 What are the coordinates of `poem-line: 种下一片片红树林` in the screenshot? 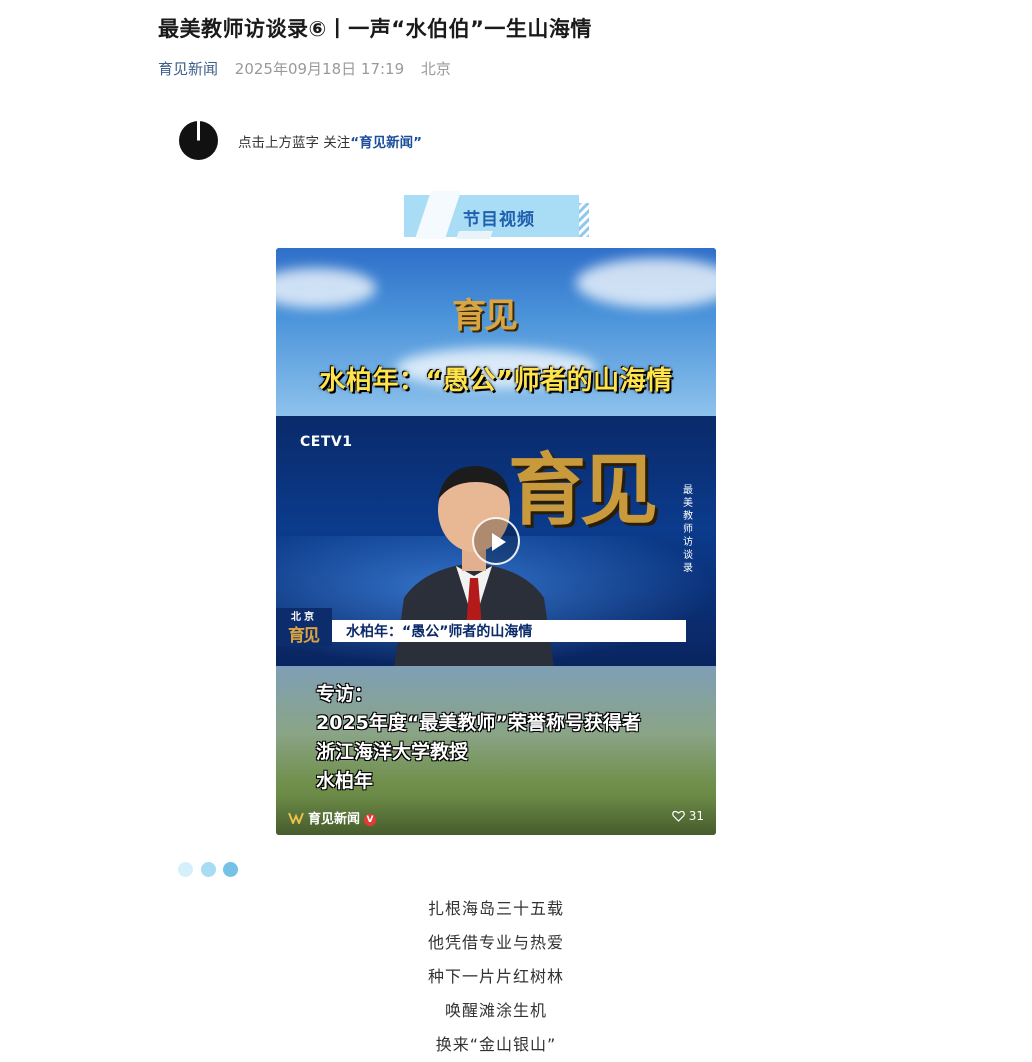 It's located at (495, 976).